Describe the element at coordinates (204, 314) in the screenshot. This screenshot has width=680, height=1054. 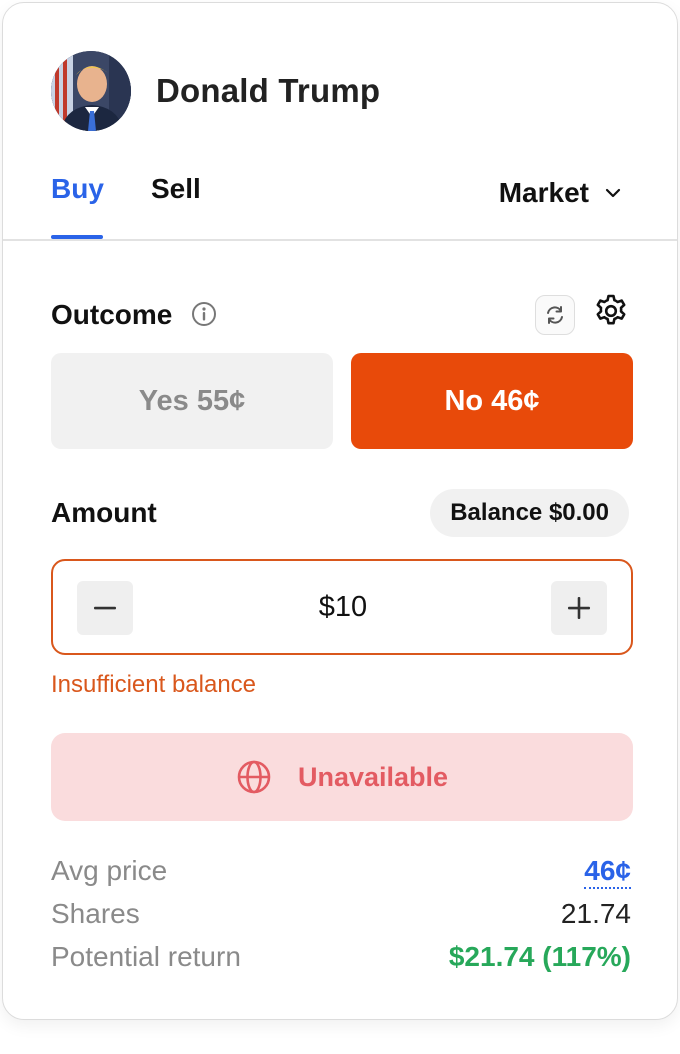
I see `info-icon` at that location.